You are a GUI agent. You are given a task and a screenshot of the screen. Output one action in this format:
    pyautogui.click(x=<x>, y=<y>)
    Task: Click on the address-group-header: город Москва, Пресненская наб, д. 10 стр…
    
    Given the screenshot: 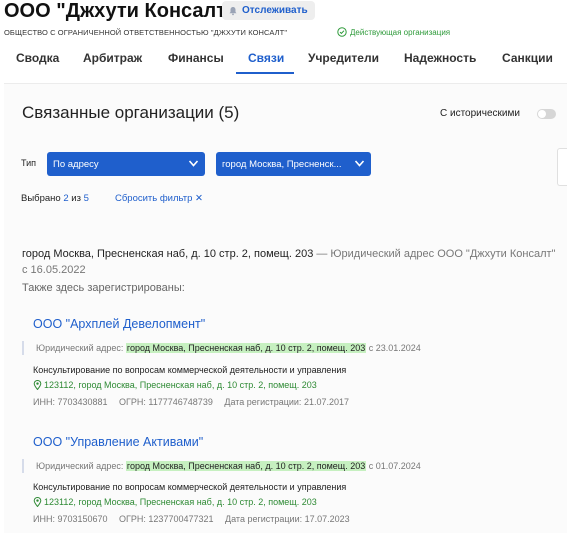 What is the action you would take?
    pyautogui.click(x=292, y=262)
    